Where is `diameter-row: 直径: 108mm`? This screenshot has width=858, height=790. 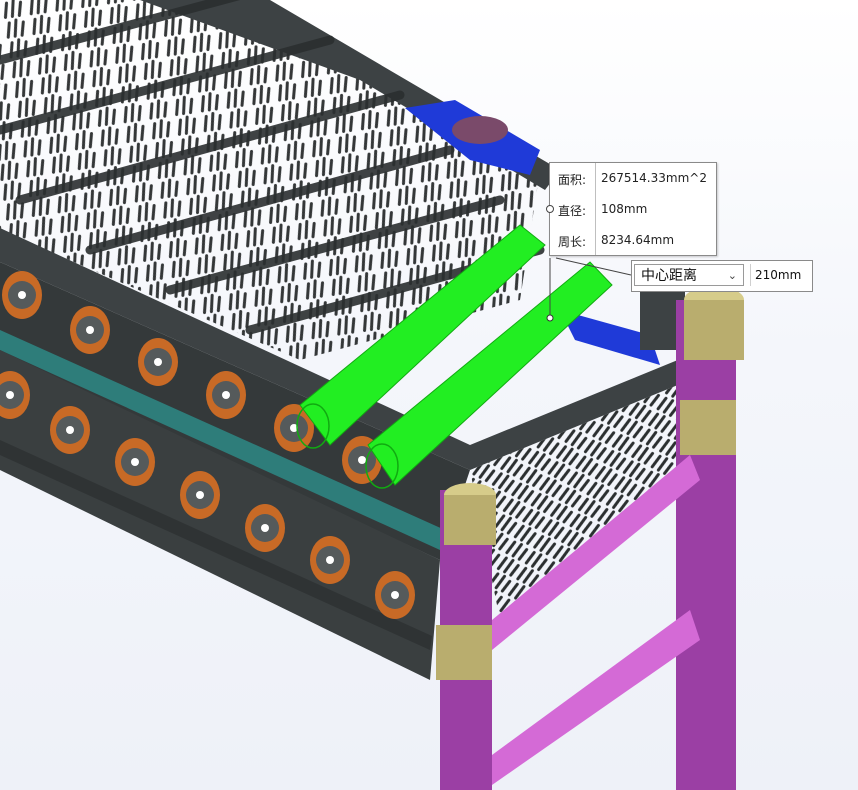 diameter-row: 直径: 108mm is located at coordinates (633, 209).